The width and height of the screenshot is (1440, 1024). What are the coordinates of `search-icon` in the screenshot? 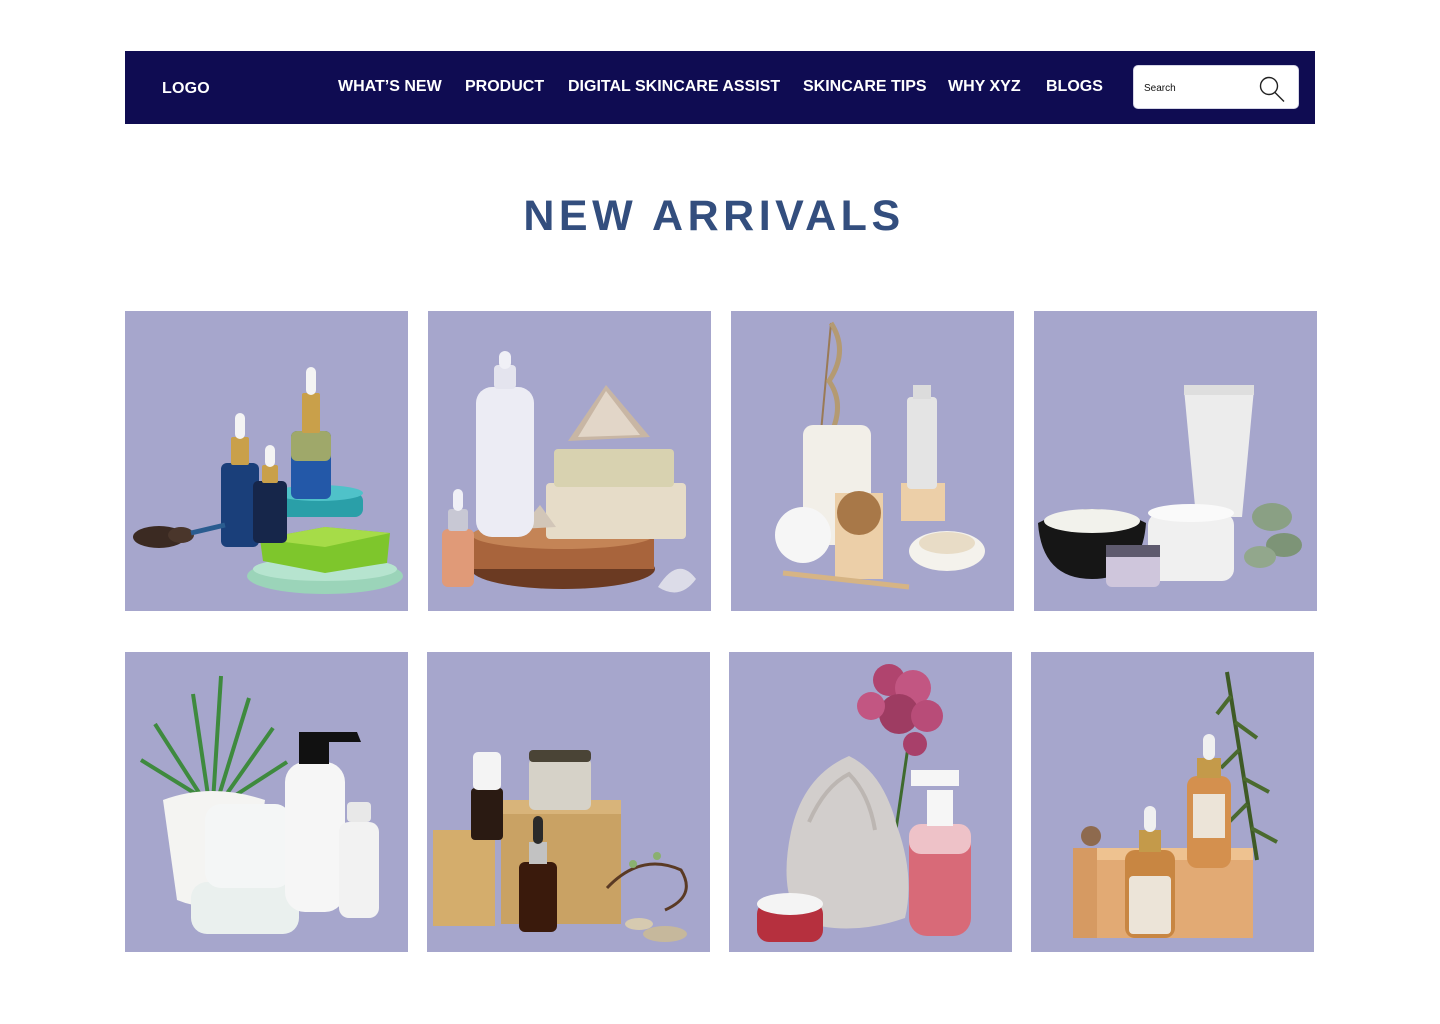 It's located at (1272, 89).